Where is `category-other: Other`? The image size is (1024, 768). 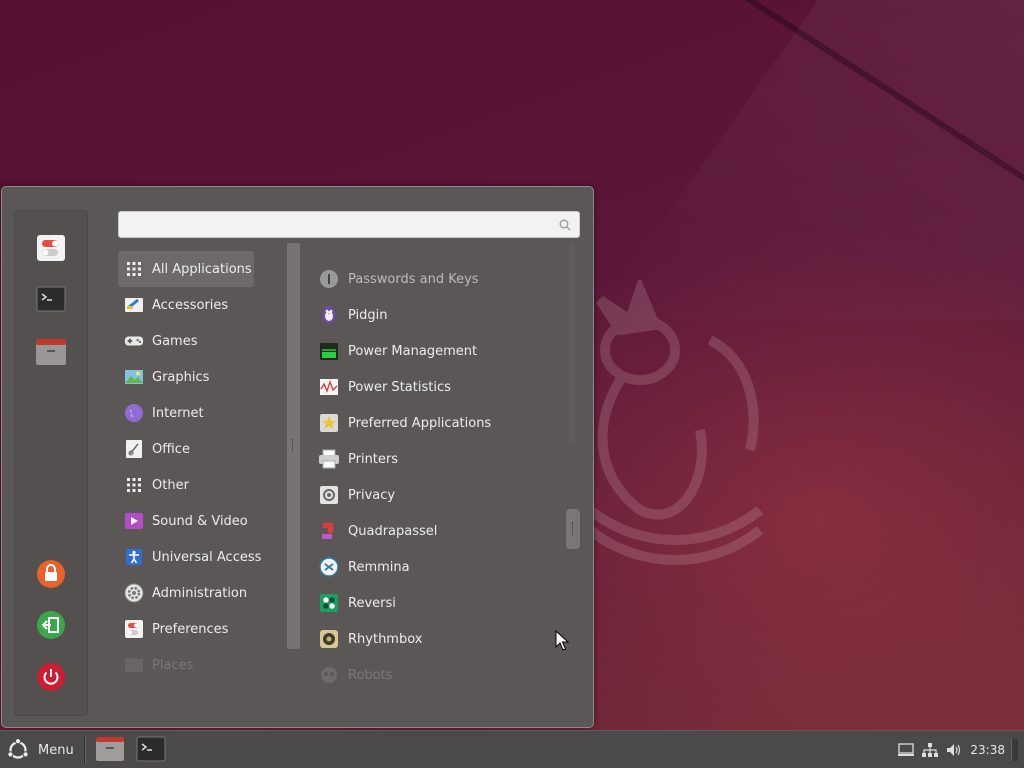 category-other: Other is located at coordinates (200, 485).